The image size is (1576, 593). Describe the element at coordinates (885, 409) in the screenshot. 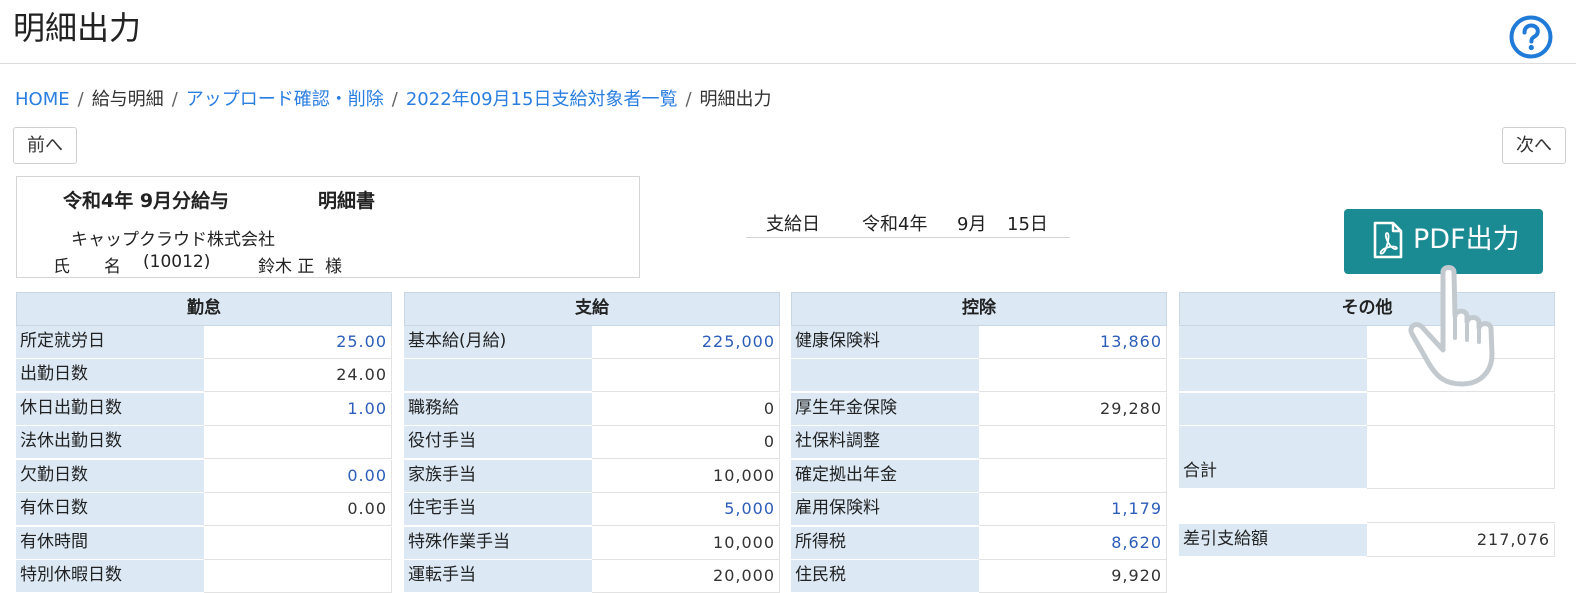

I see `row-label: 厚生年金保険` at that location.